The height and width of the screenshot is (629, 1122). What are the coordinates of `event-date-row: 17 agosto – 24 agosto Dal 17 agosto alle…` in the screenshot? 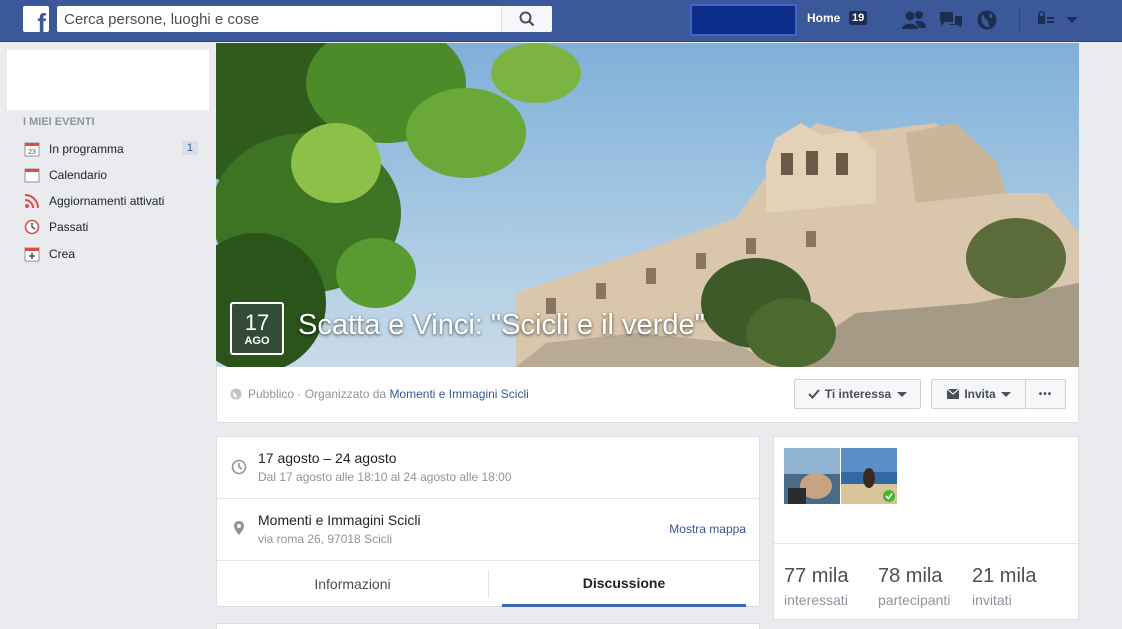 It's located at (488, 467).